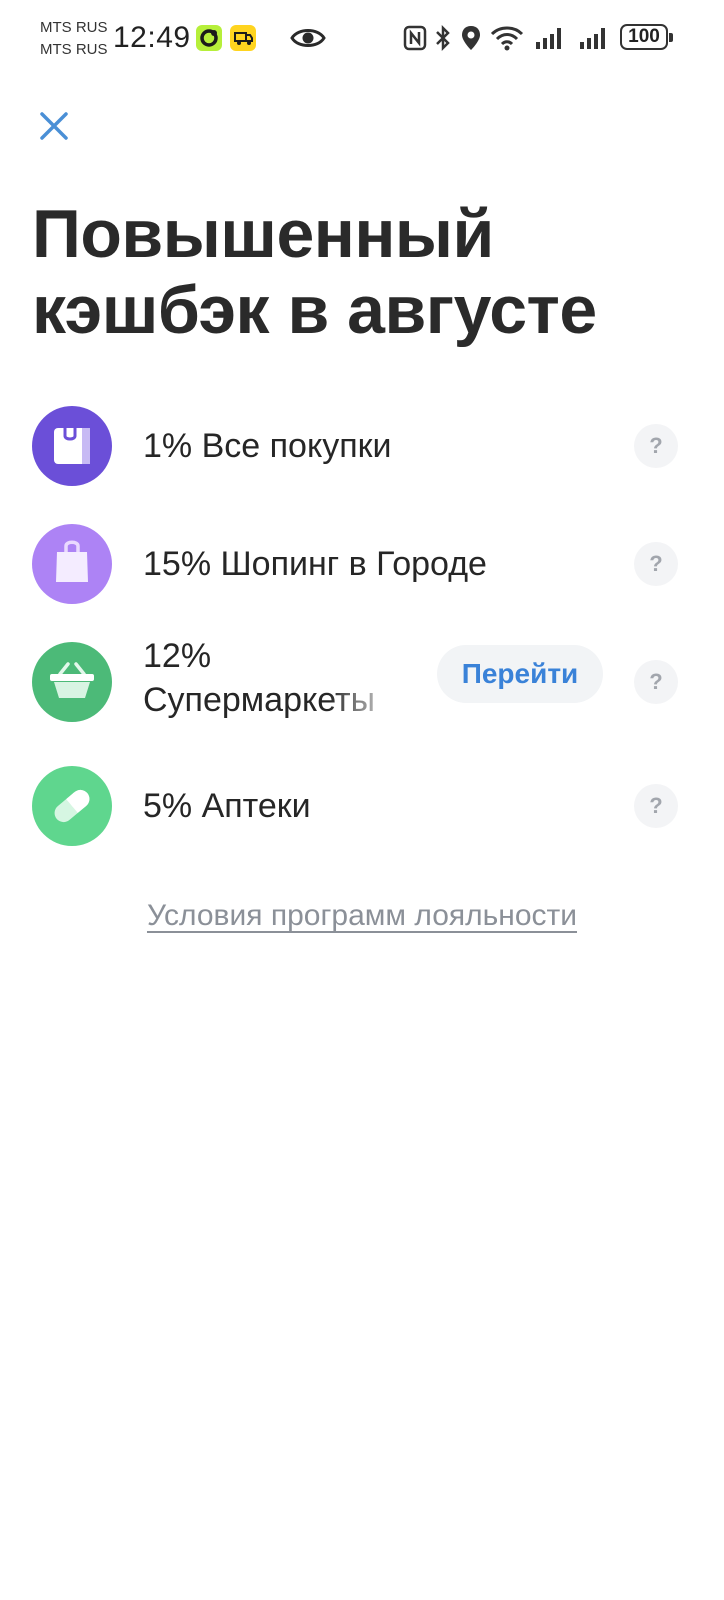  I want to click on list-item: 12% Супермаркеты ?, so click(362, 684).